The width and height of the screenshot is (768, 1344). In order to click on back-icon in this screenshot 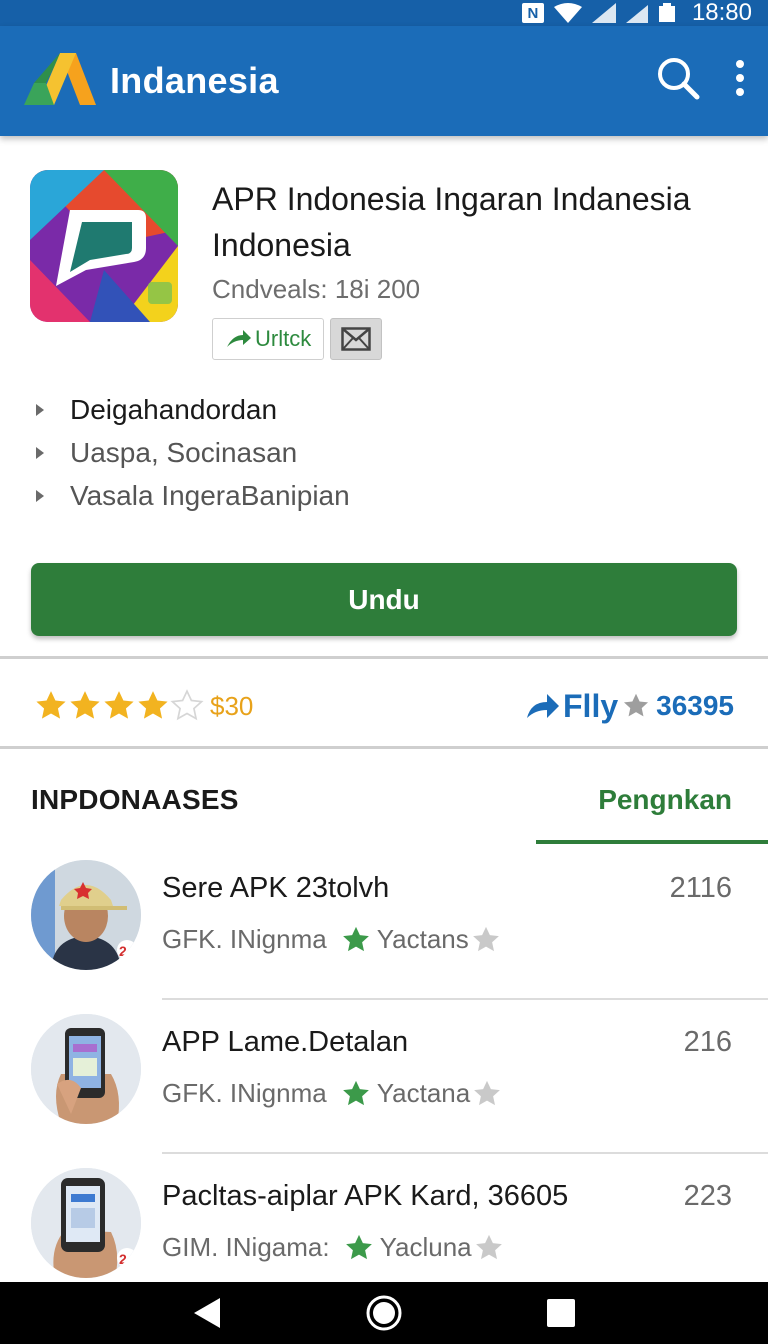, I will do `click(207, 1313)`.